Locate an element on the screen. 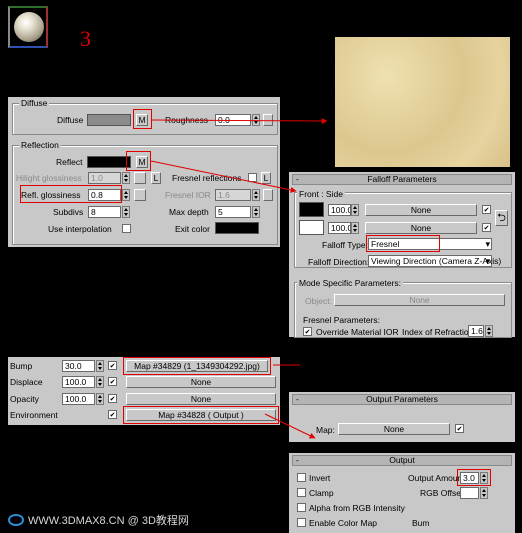 This screenshot has height=533, width=522. bump-map-highlight is located at coordinates (197, 366).